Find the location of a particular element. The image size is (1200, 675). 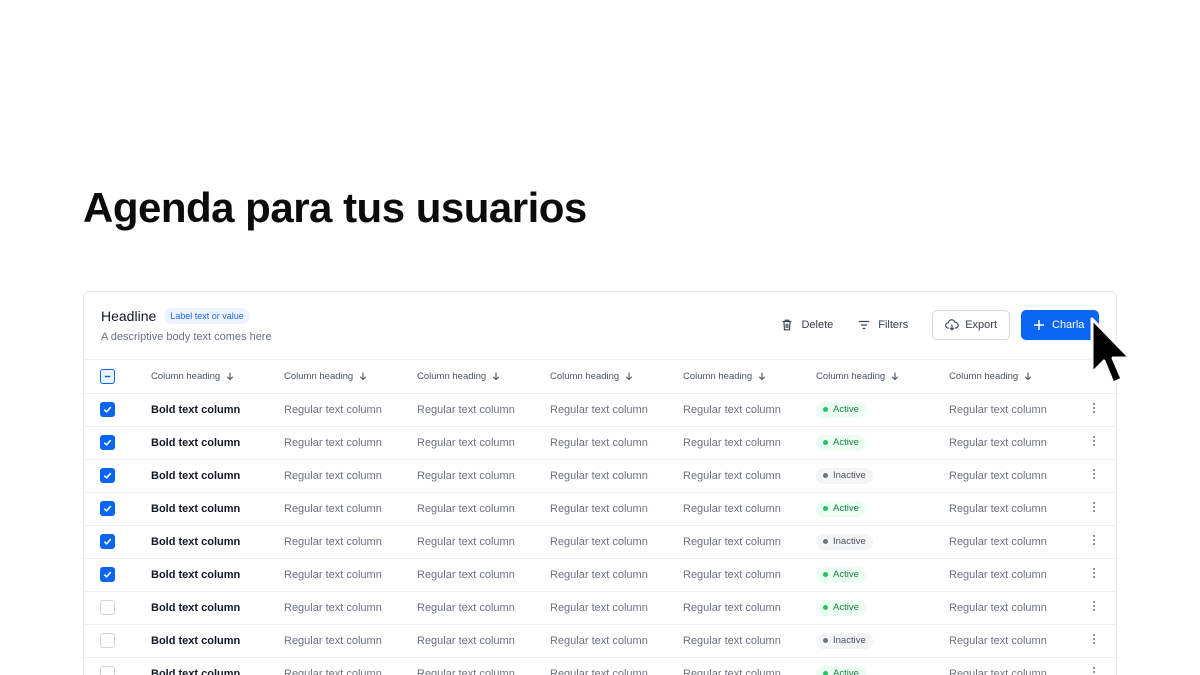

delete-label: Delete is located at coordinates (817, 325).